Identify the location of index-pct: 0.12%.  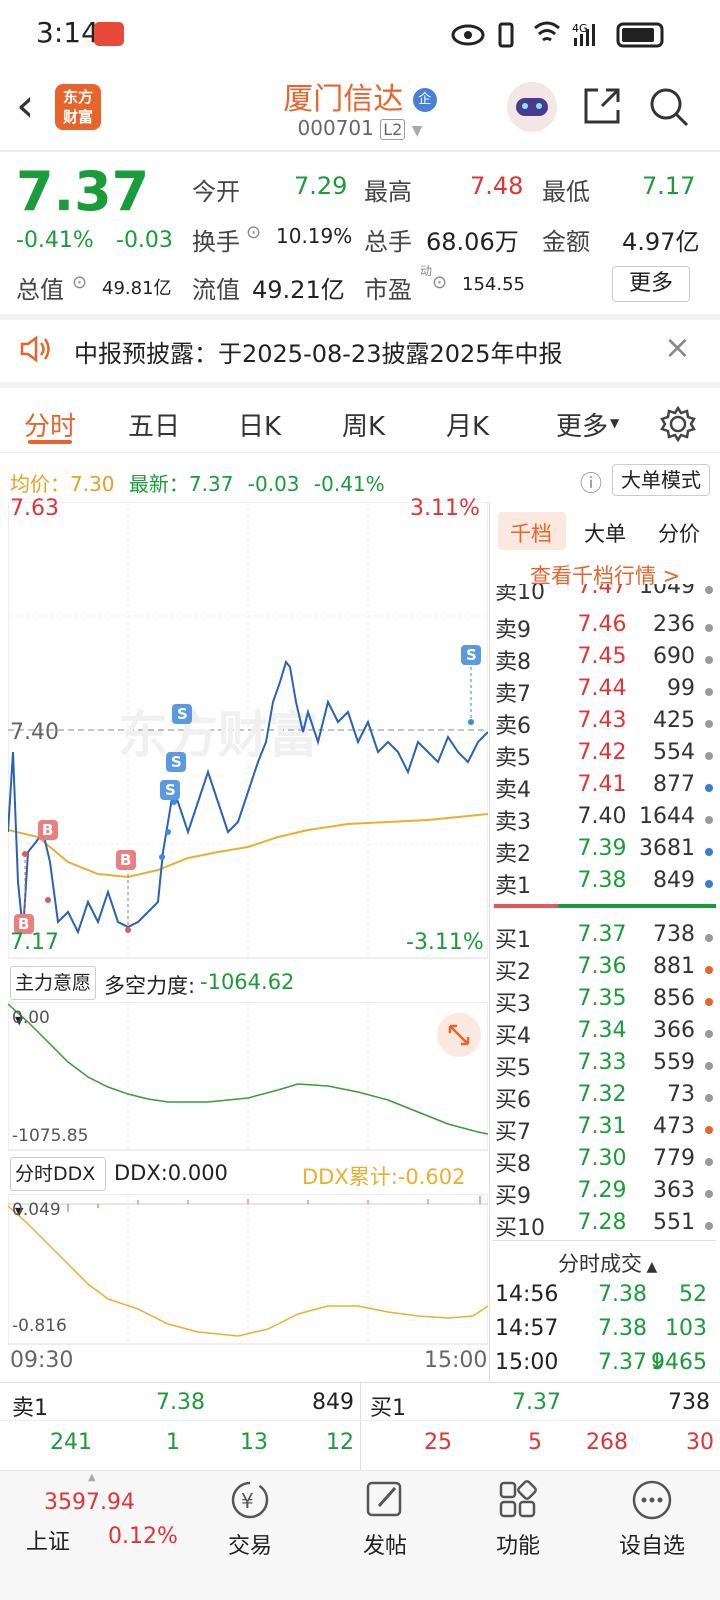
(143, 1536).